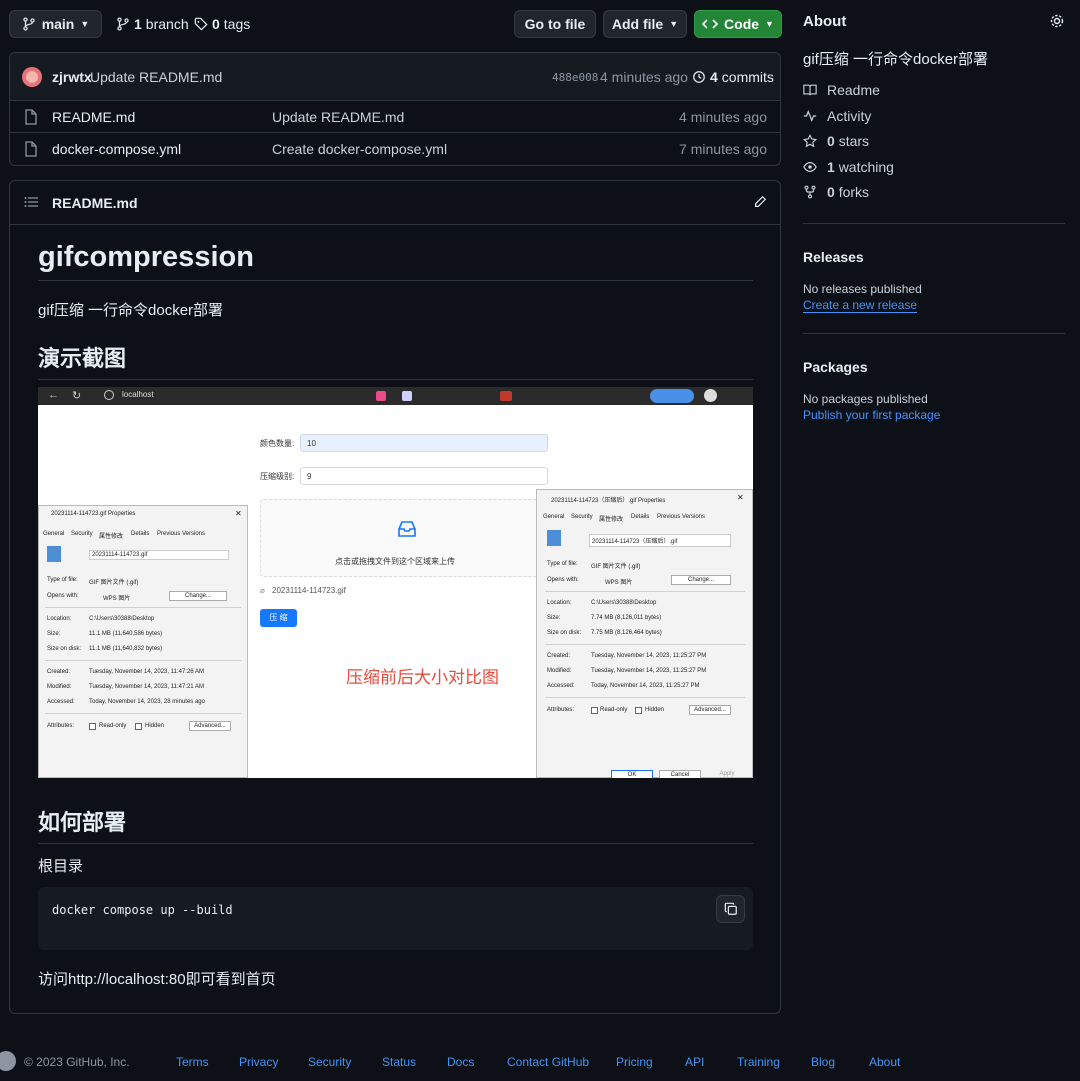 Image resolution: width=1080 pixels, height=1081 pixels. Describe the element at coordinates (424, 443) in the screenshot. I see `colors-input: 10` at that location.